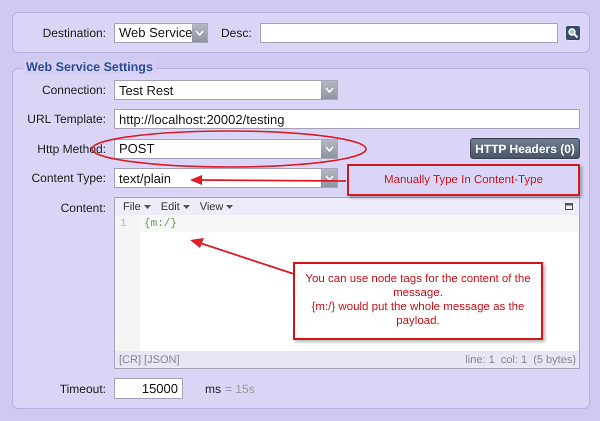 The image size is (600, 421). I want to click on field-label: URL Template:, so click(66, 119).